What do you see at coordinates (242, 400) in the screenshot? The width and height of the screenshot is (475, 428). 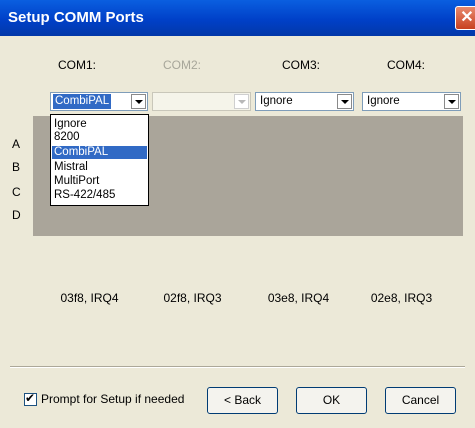 I see `back-button: < Back` at bounding box center [242, 400].